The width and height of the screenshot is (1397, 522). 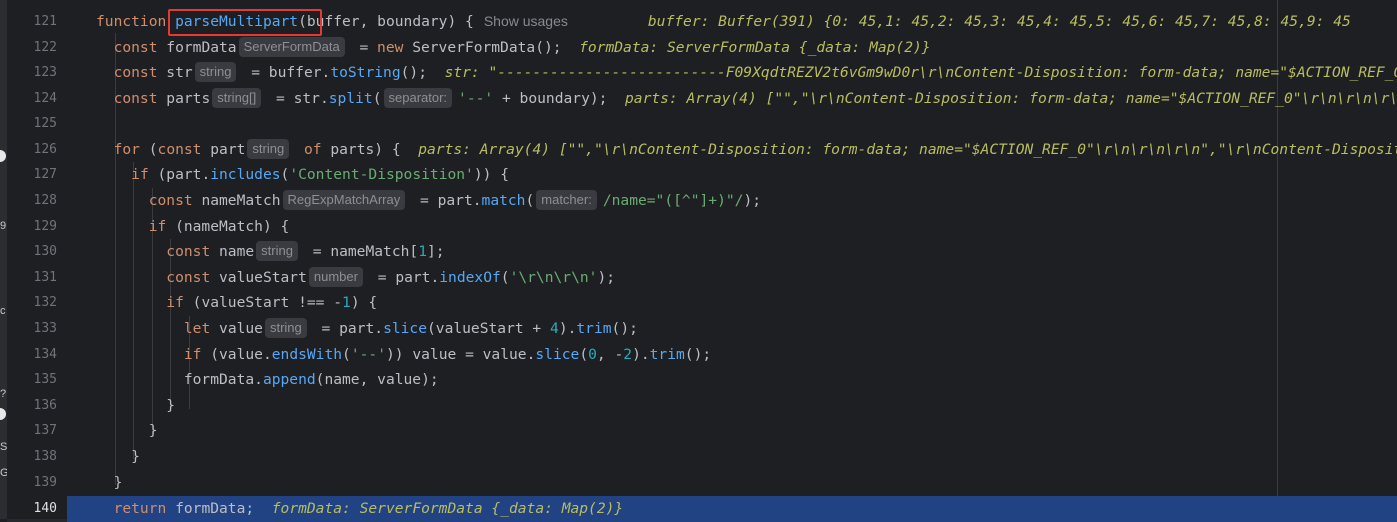 What do you see at coordinates (237, 98) in the screenshot?
I see `type-hint: string[]` at bounding box center [237, 98].